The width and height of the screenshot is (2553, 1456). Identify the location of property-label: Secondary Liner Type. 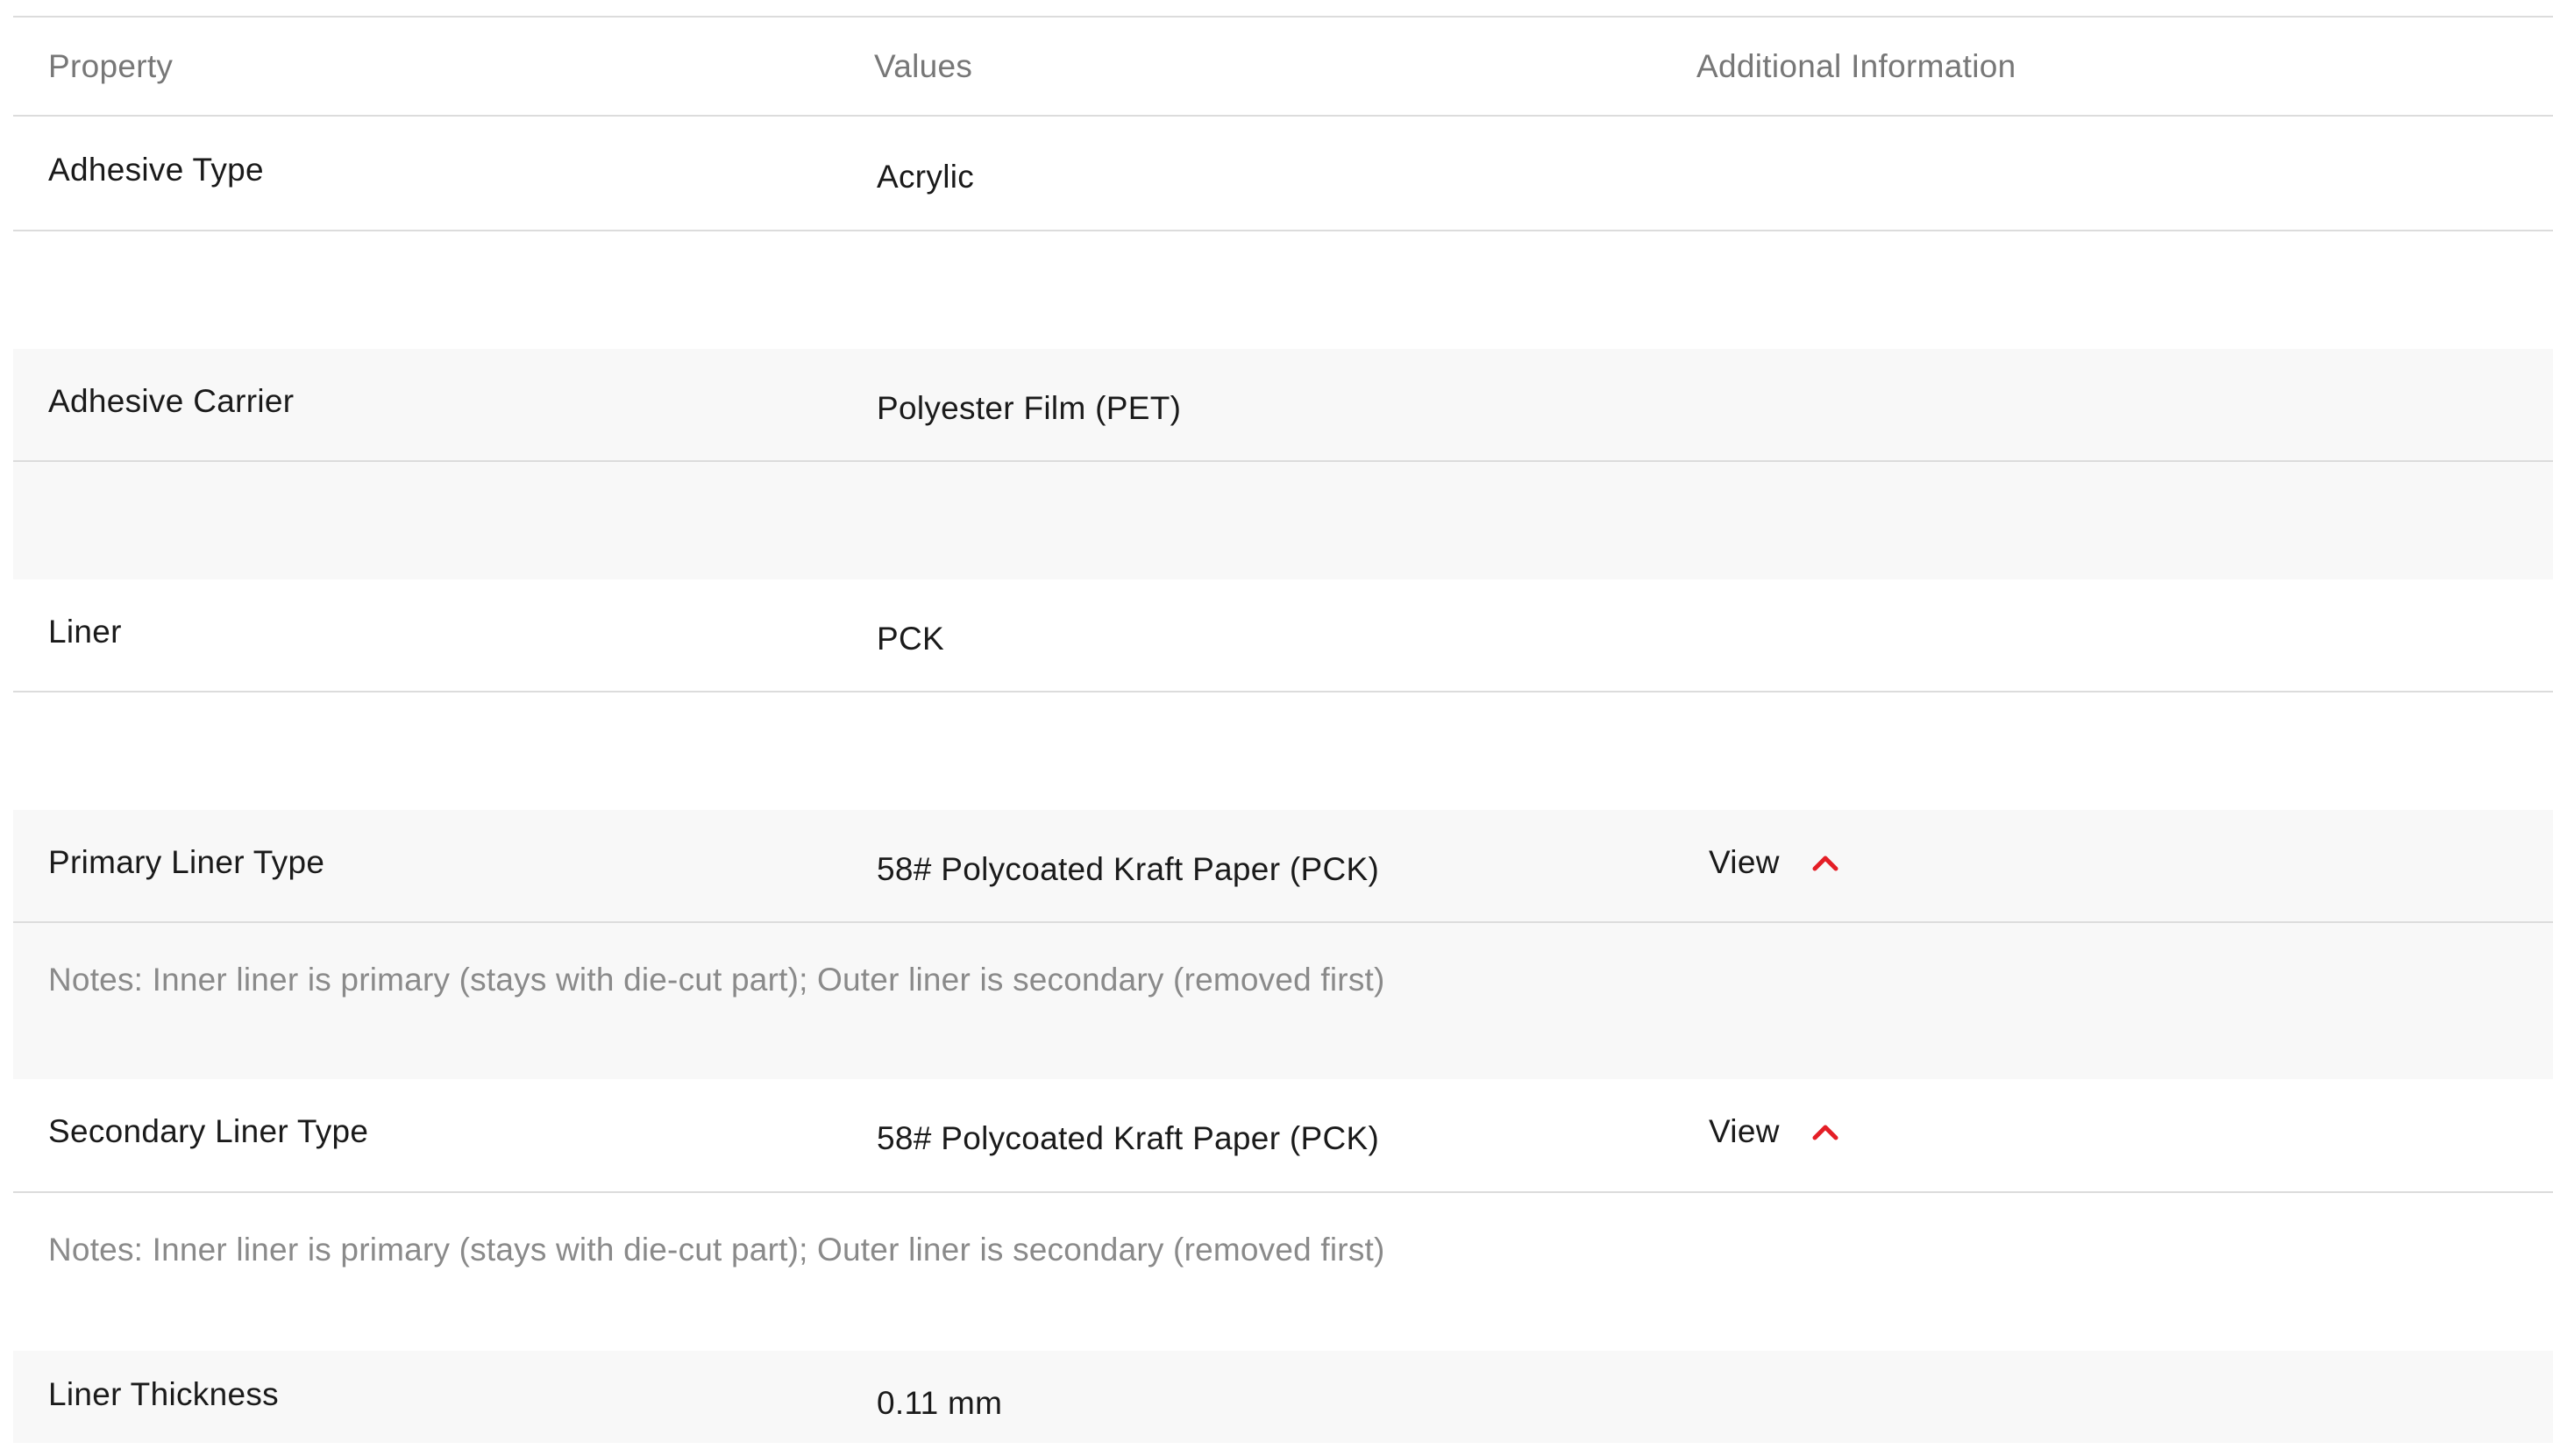
(209, 1131).